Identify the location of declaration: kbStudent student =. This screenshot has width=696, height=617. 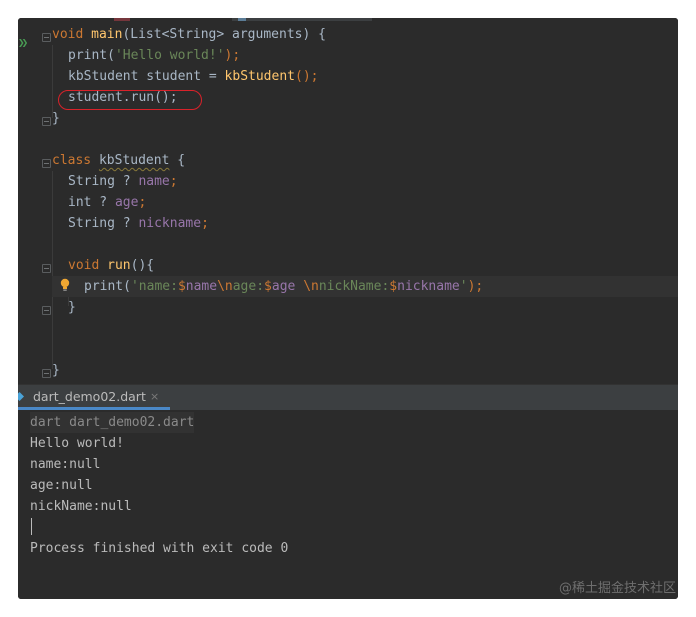
(146, 76).